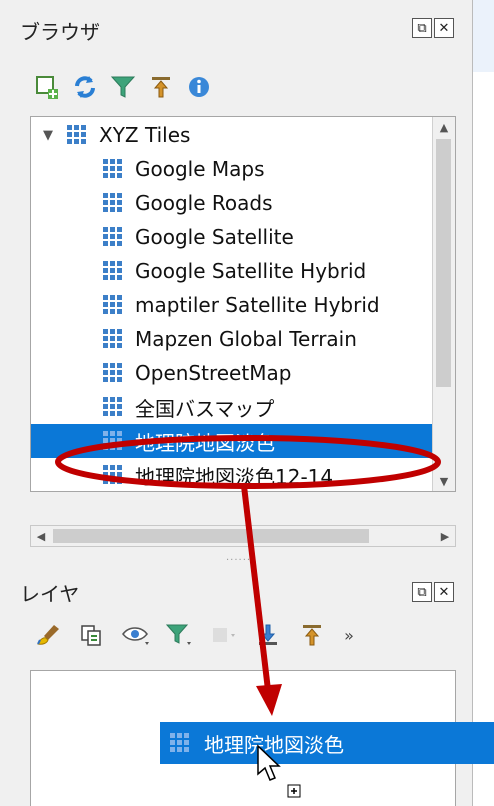 Image resolution: width=494 pixels, height=806 pixels. I want to click on tree-item-label: 地理院地図淡色, so click(205, 442).